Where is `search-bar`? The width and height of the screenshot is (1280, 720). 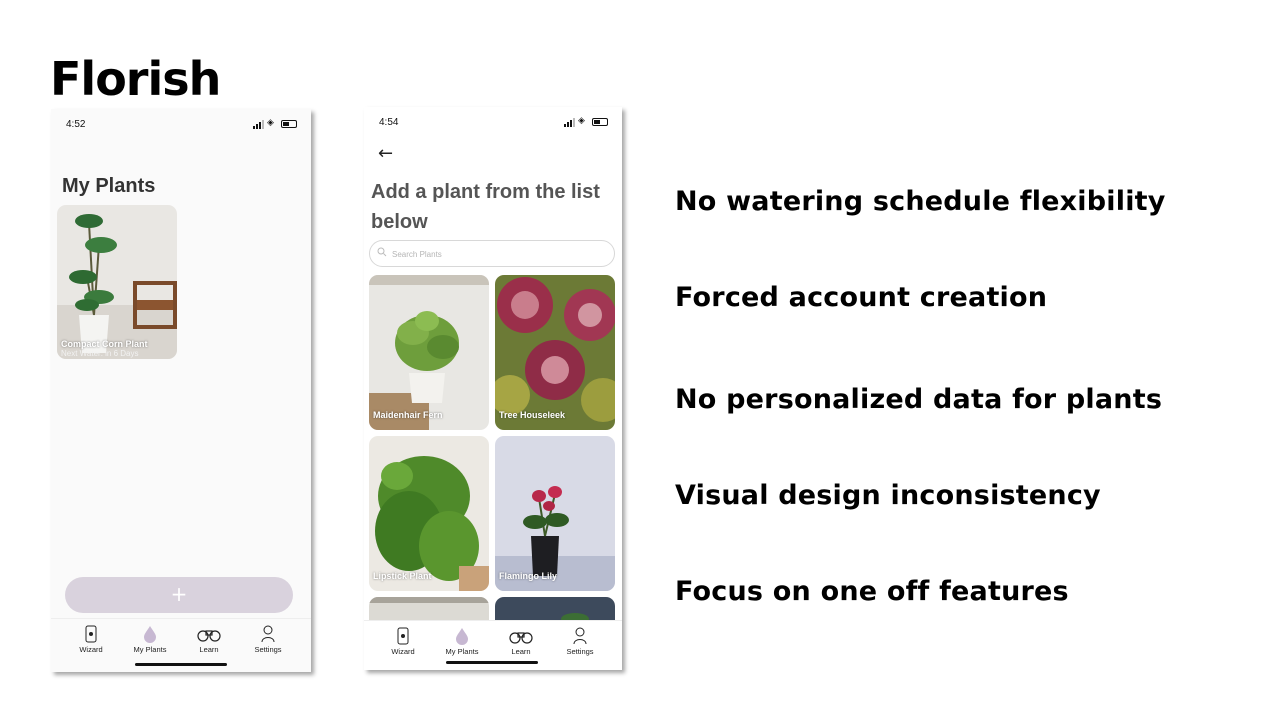
search-bar is located at coordinates (492, 253).